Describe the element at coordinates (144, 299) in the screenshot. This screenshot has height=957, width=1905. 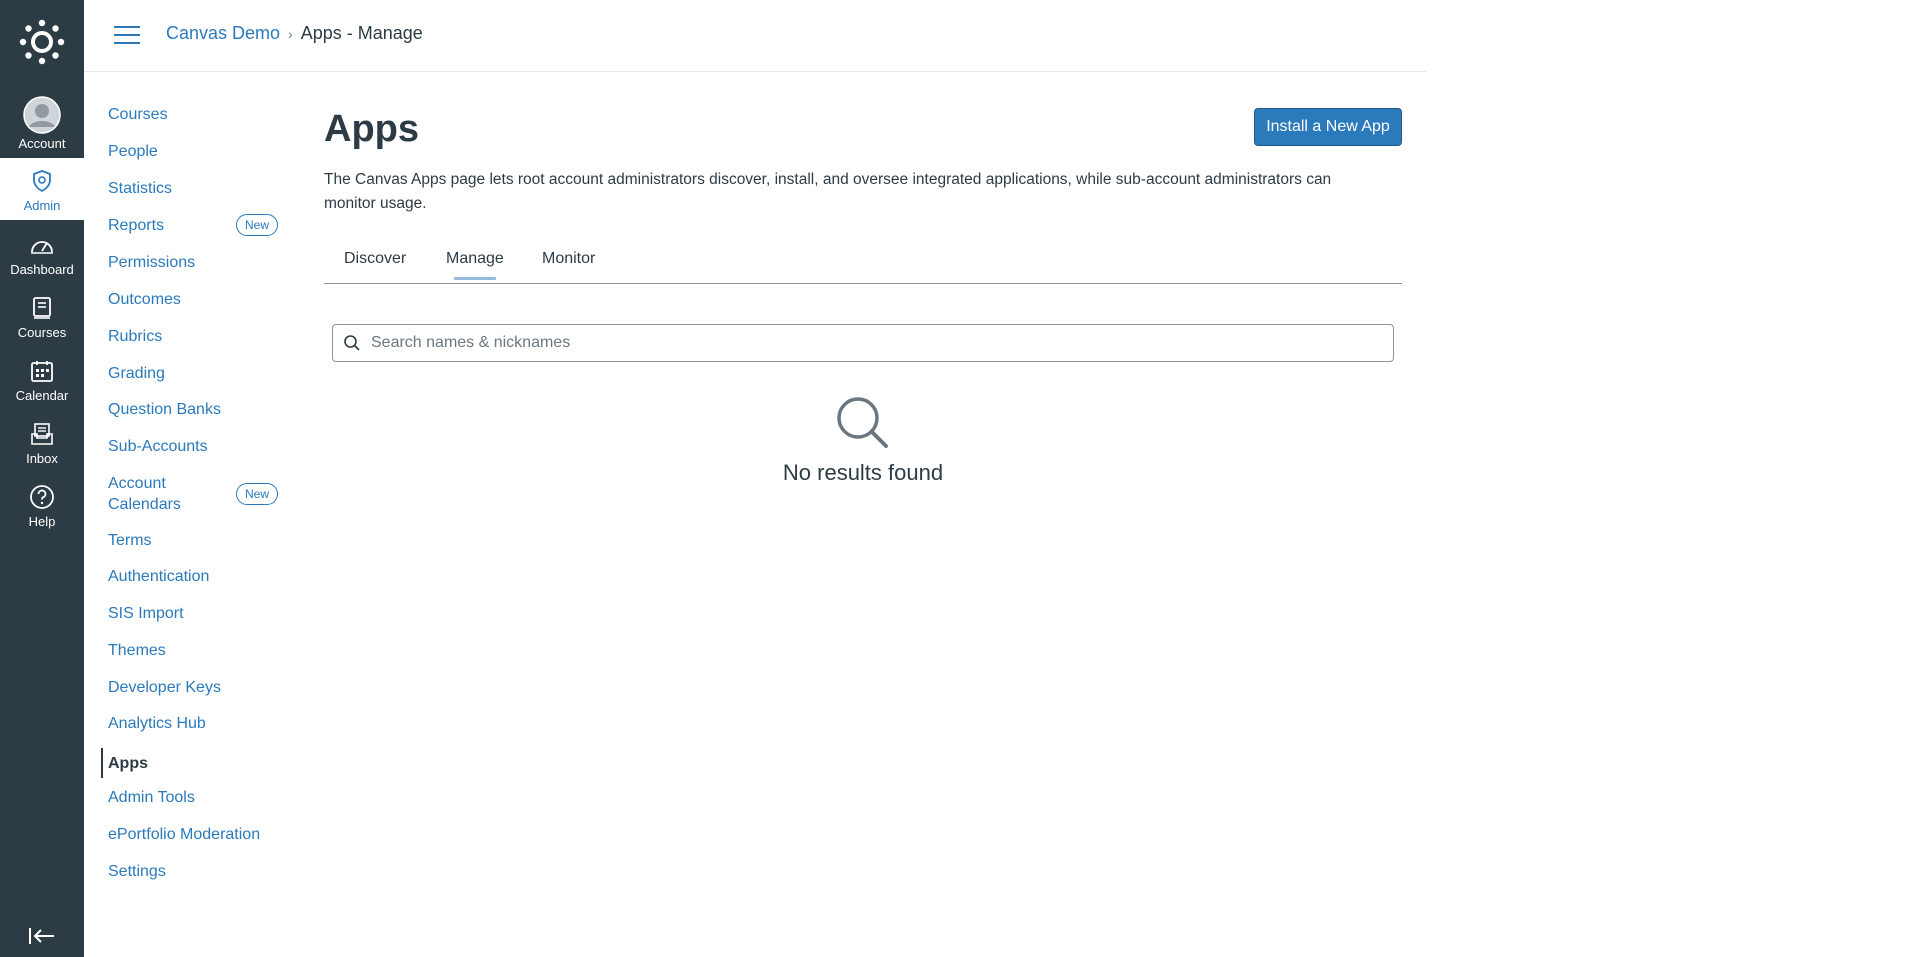
I see `subnav-item-label: Outcomes` at that location.